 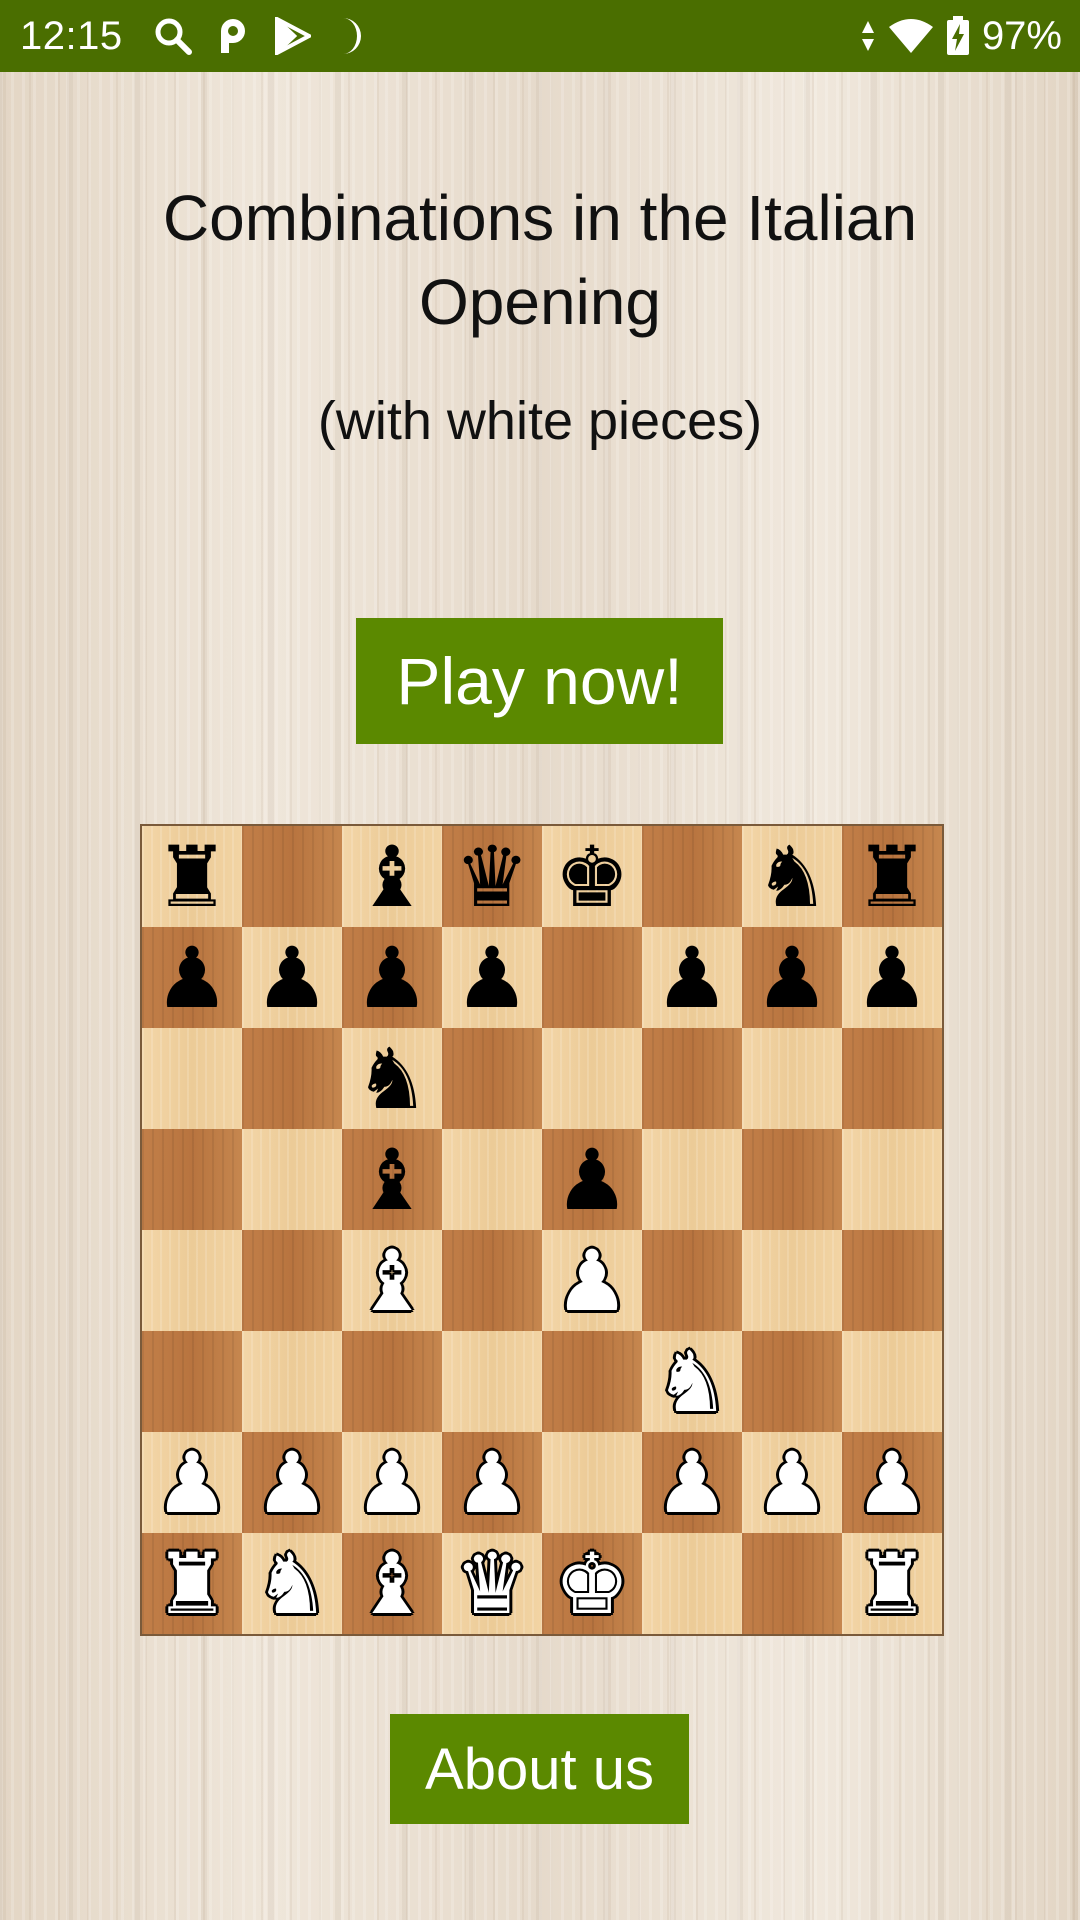 I want to click on black-king-icon: ♚, so click(x=591, y=877).